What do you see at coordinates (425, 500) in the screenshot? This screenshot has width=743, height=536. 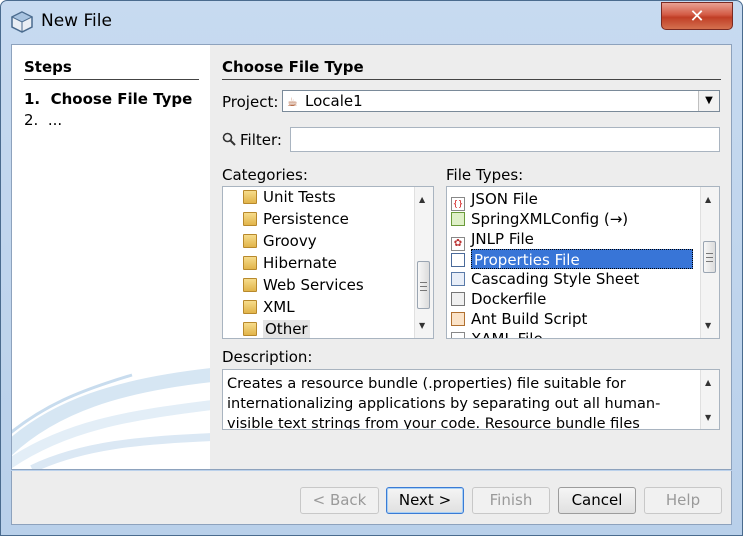 I see `next-button: Next >` at bounding box center [425, 500].